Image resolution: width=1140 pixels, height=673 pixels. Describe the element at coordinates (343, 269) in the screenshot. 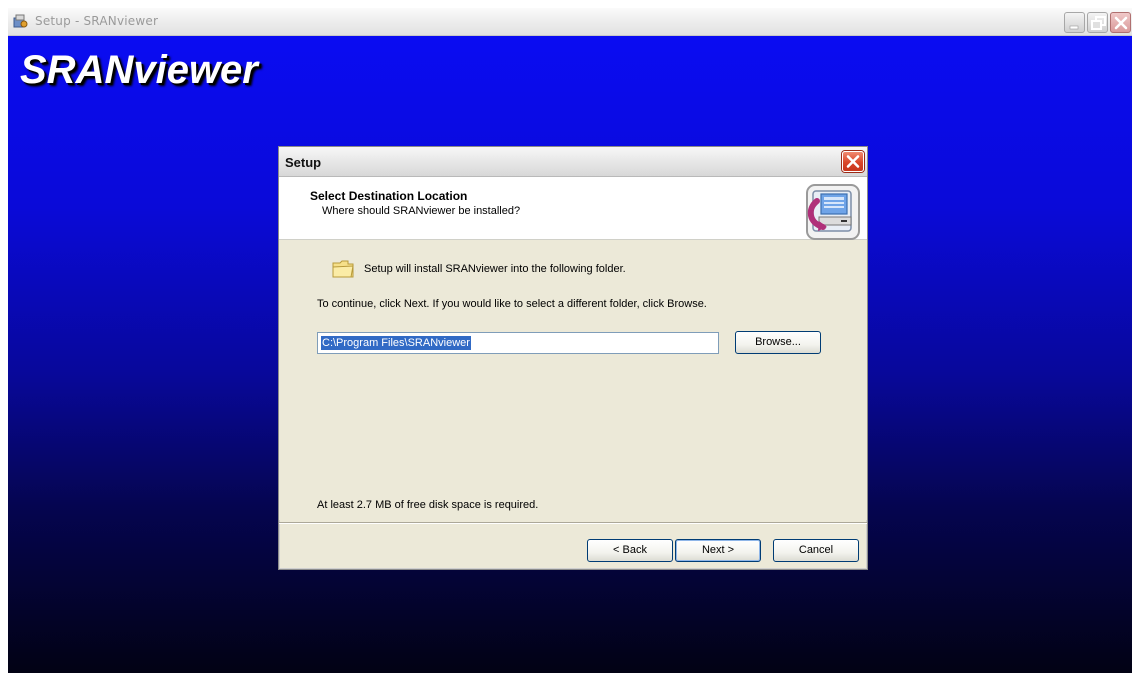

I see `folder-icon` at that location.